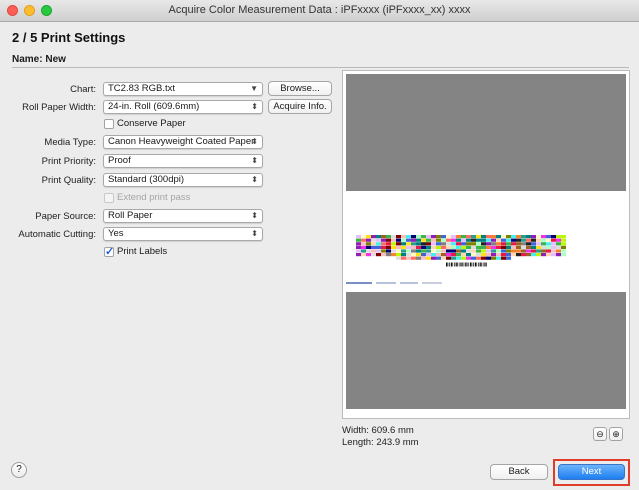 The width and height of the screenshot is (639, 490). Describe the element at coordinates (183, 161) in the screenshot. I see `print-priority-select: Proof ⬍` at that location.